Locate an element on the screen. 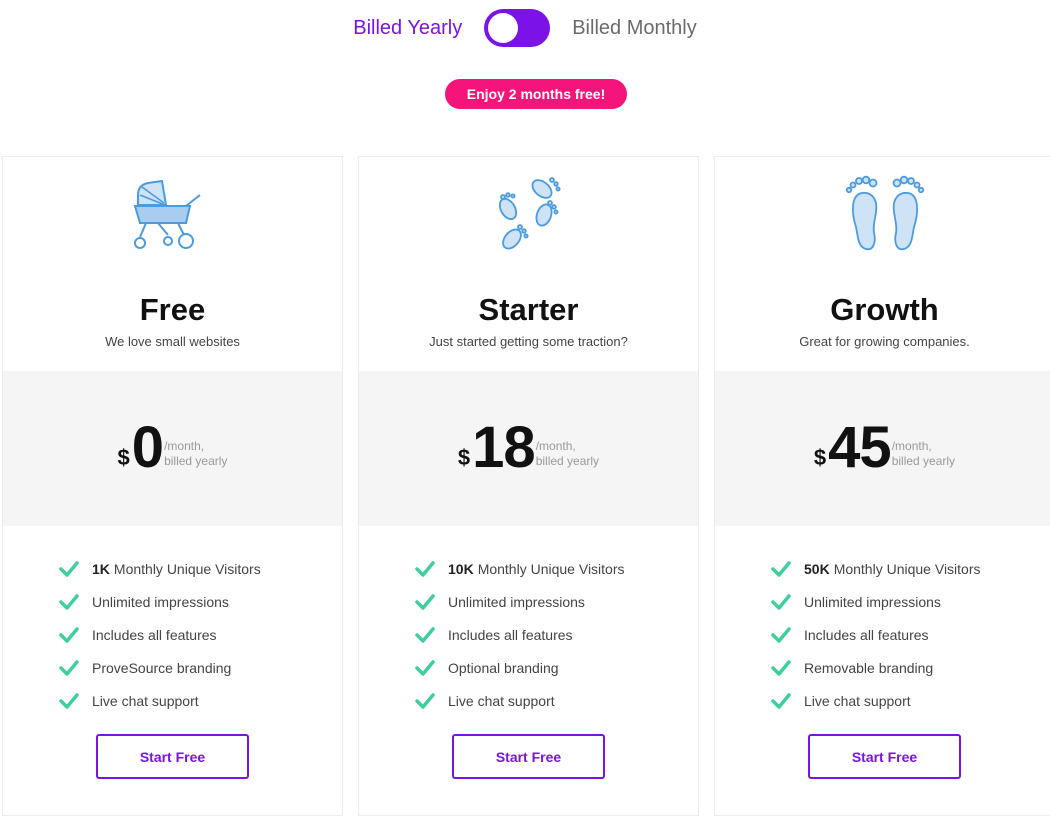  billing-toggle-row: Billed Yearly Billed Monthly is located at coordinates (525, 28).